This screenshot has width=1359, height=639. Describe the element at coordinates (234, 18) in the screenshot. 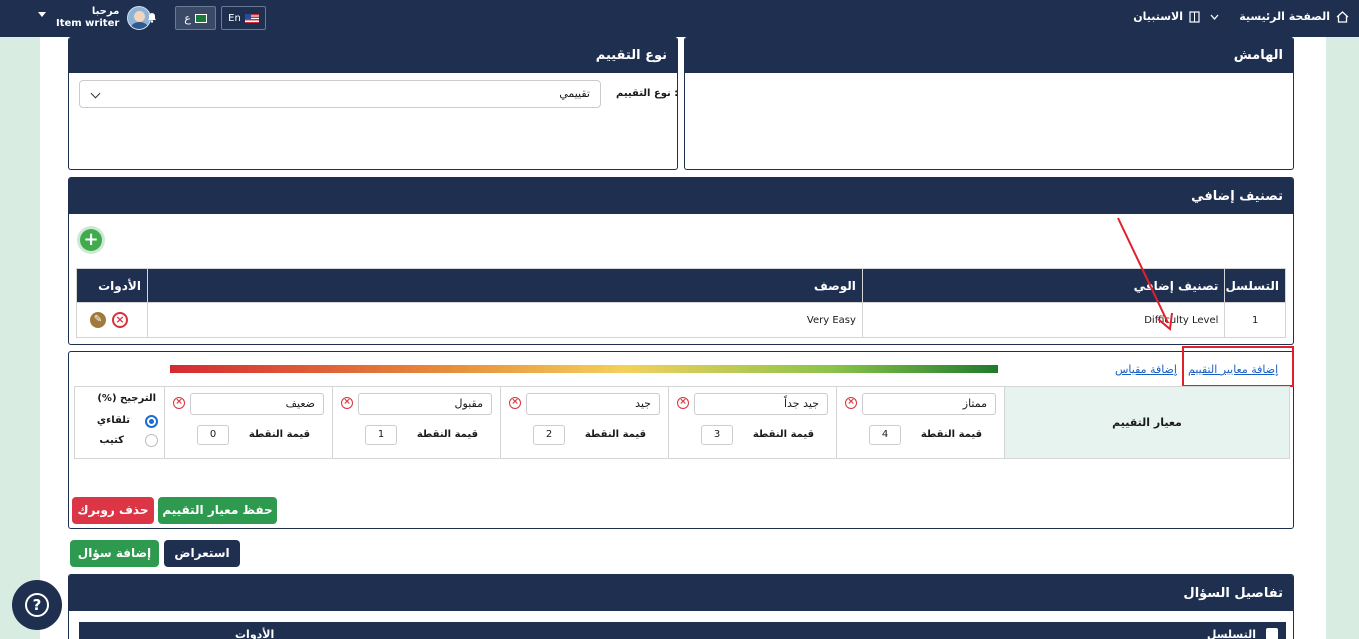

I see `lang-en-label: En` at that location.